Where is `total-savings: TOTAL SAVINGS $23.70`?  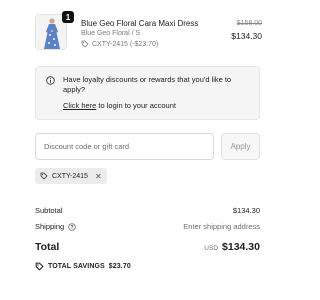
total-savings: TOTAL SAVINGS $23.70 is located at coordinates (83, 266).